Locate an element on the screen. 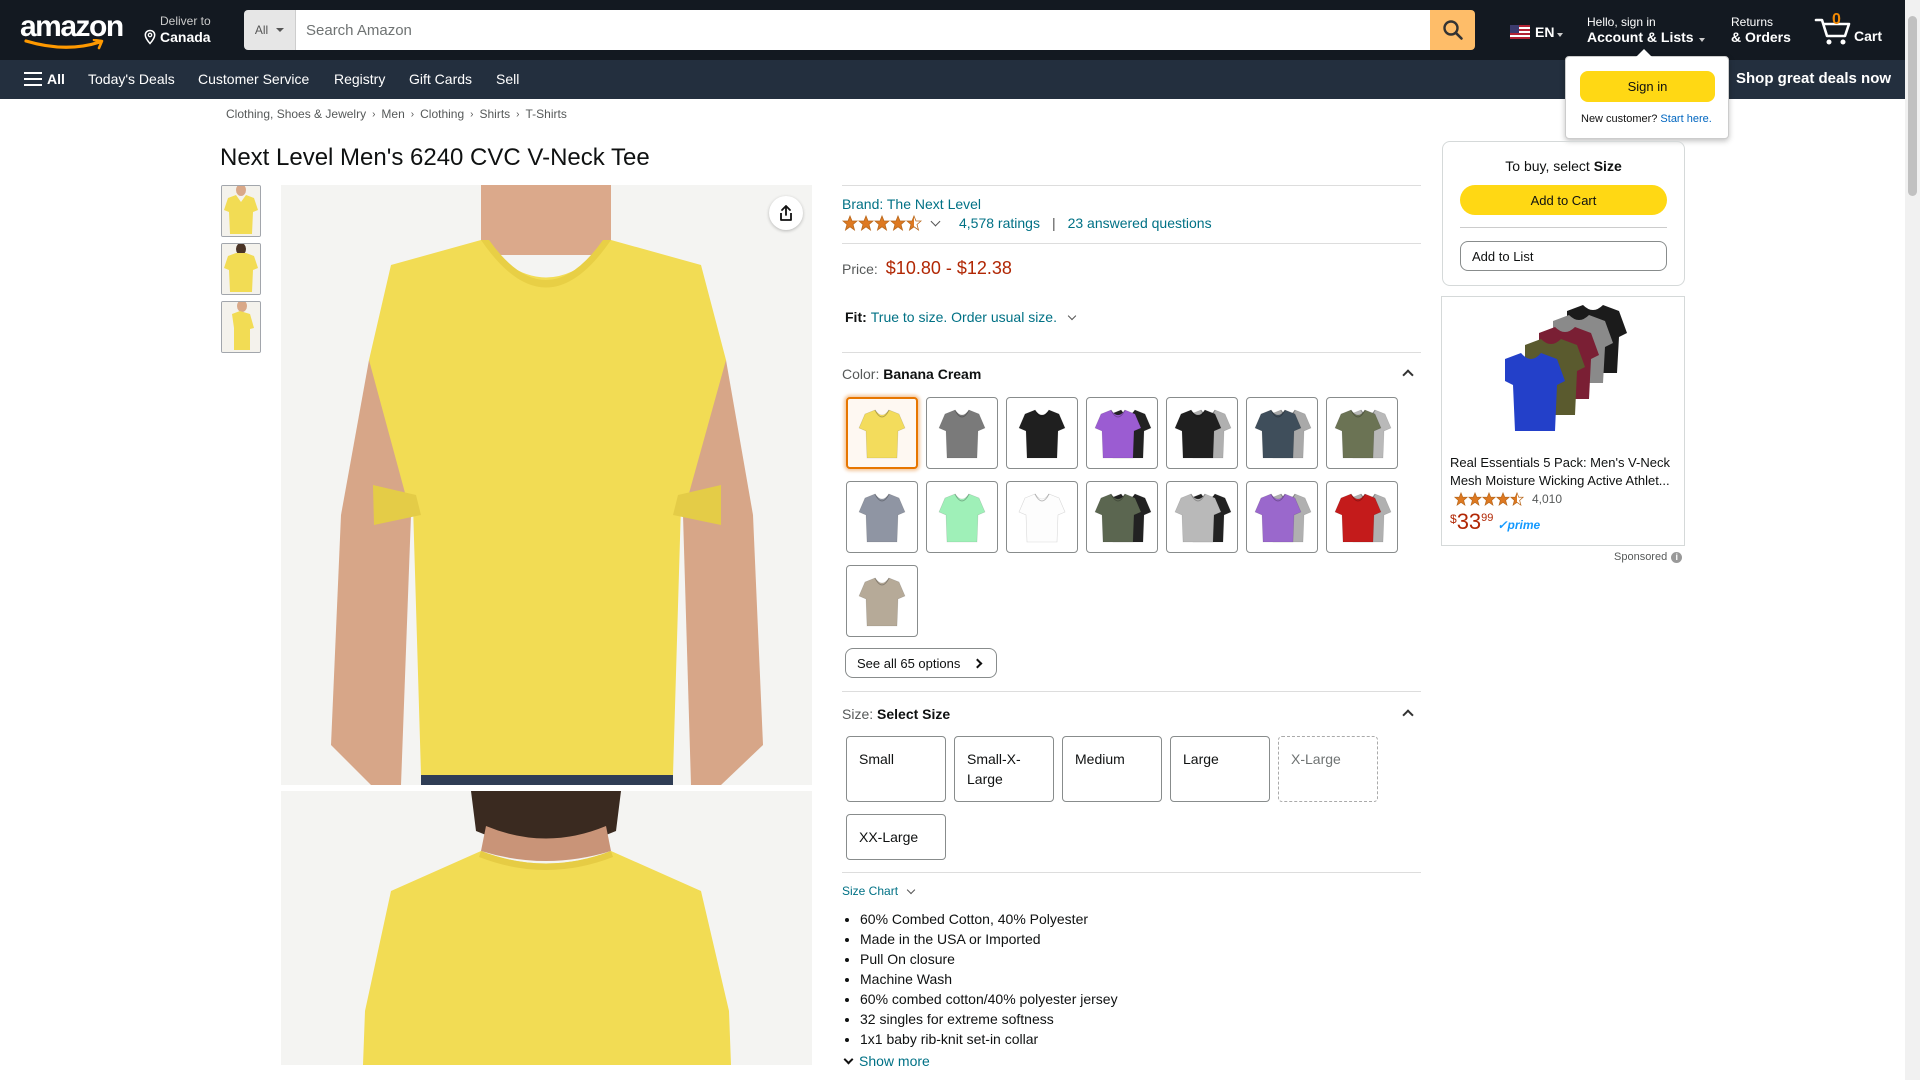  add-to-cart-button: Add to Cart is located at coordinates (1563, 200).